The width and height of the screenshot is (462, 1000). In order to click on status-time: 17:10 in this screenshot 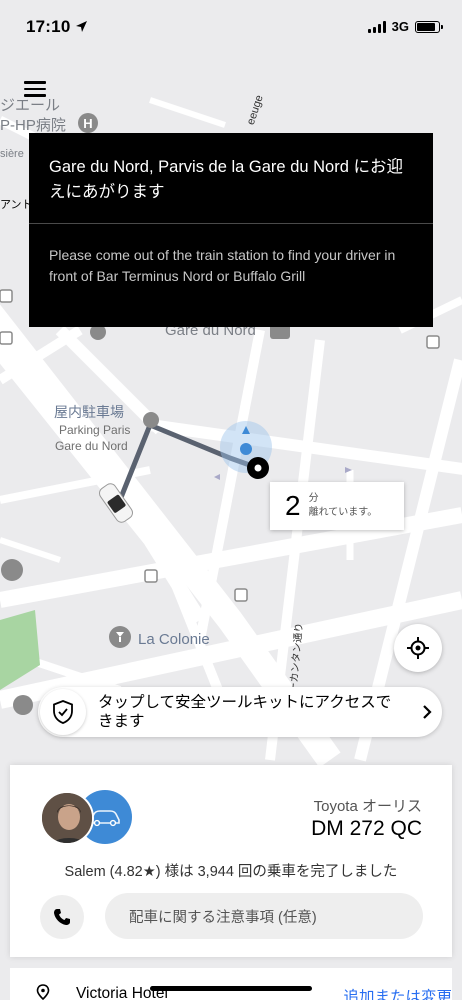, I will do `click(57, 27)`.